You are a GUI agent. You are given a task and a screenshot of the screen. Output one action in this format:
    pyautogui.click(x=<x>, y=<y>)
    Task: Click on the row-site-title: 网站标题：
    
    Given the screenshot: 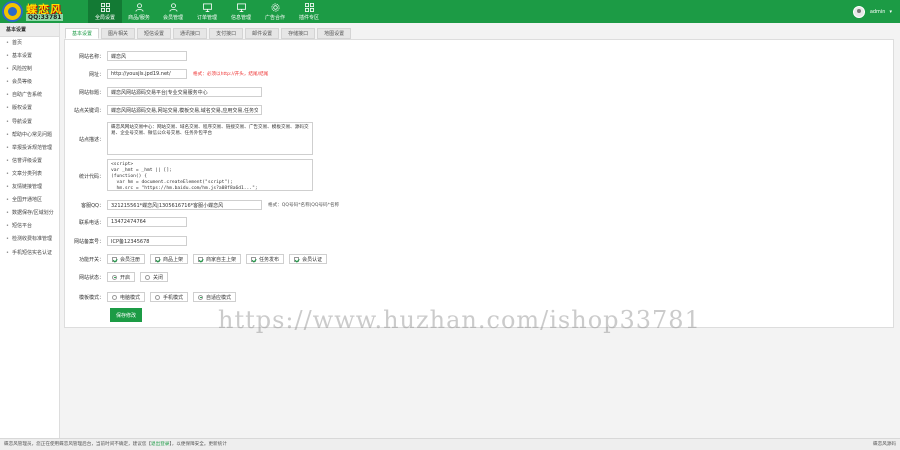 What is the action you would take?
    pyautogui.click(x=163, y=92)
    